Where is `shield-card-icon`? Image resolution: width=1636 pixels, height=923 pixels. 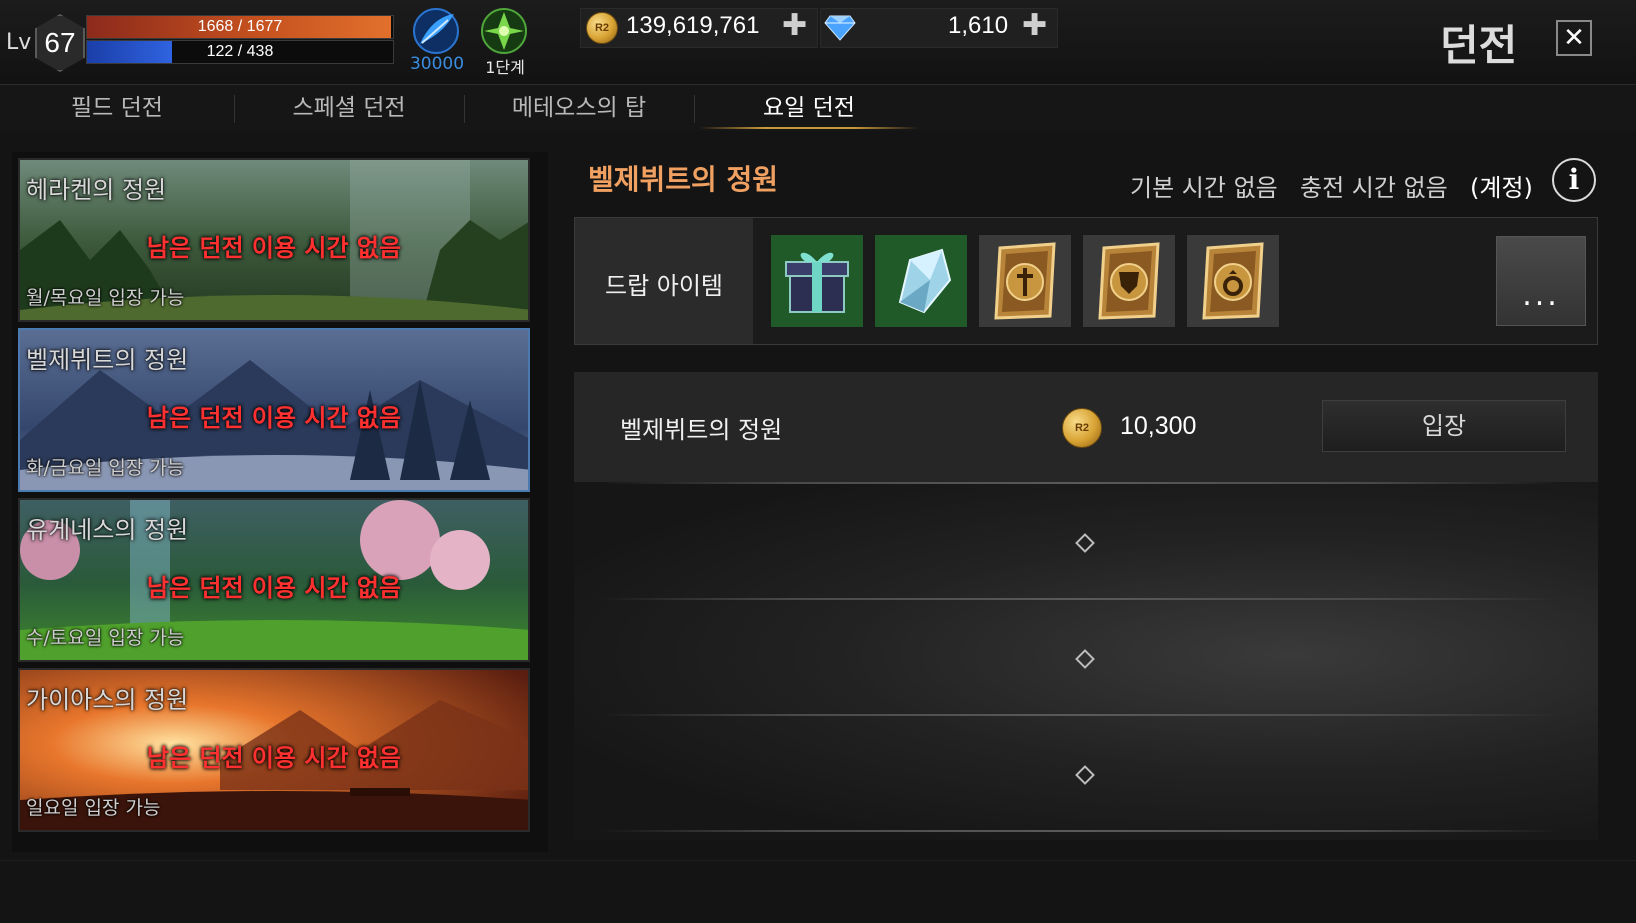
shield-card-icon is located at coordinates (1129, 281).